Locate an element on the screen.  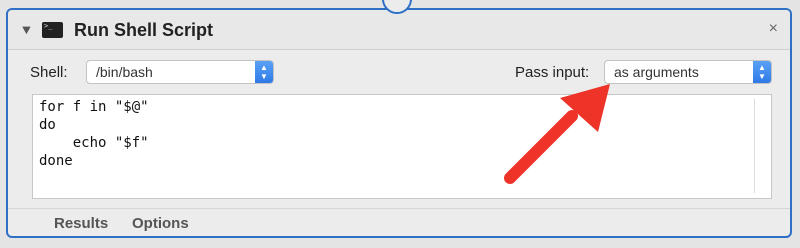
red-arrow-annotation is located at coordinates (557, 134).